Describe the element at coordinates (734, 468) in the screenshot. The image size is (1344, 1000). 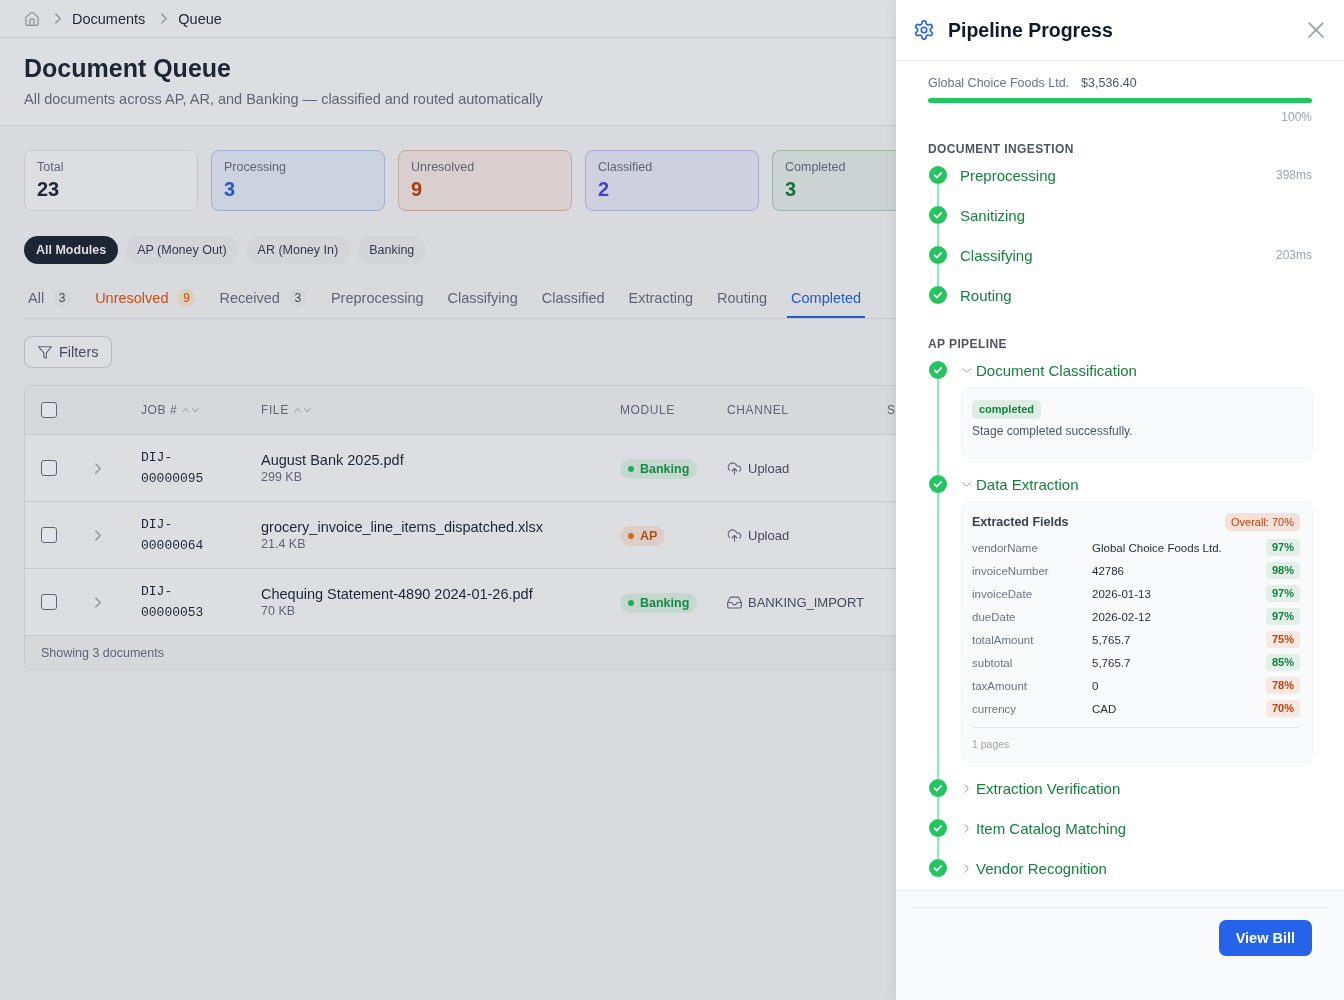
I see `cloud-upload-icon` at that location.